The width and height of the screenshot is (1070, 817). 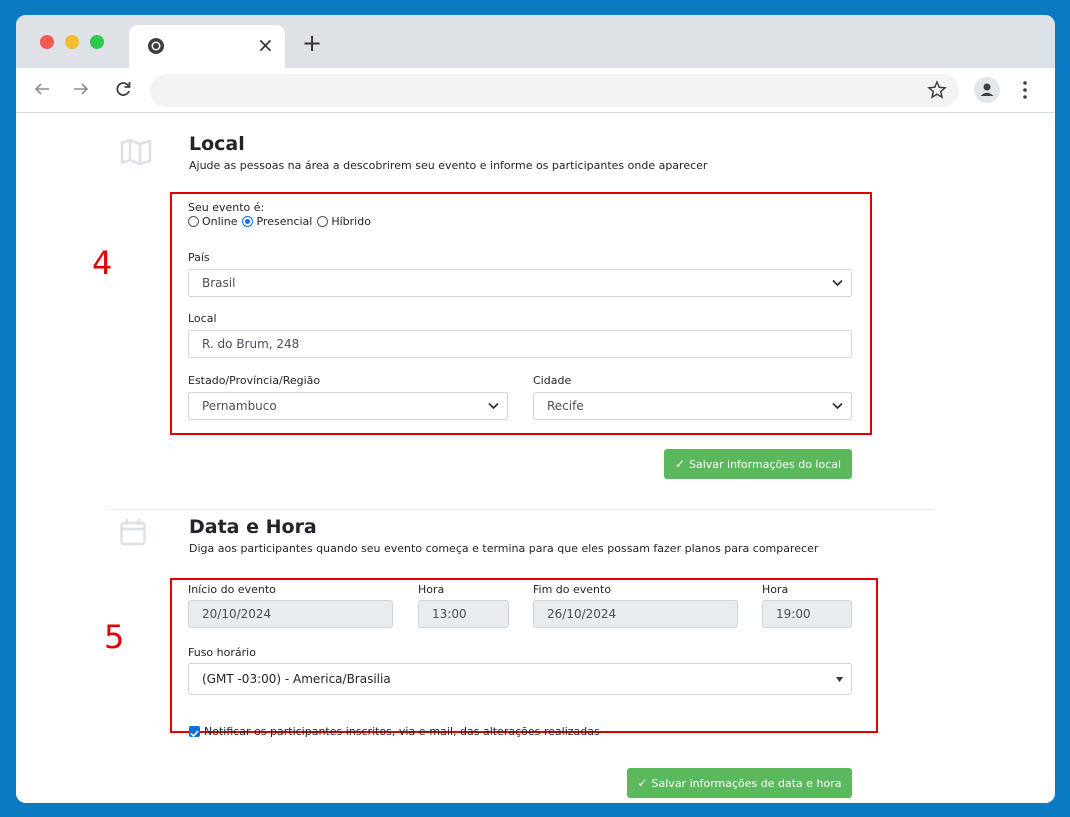 I want to click on bookmark-star-icon, so click(x=937, y=90).